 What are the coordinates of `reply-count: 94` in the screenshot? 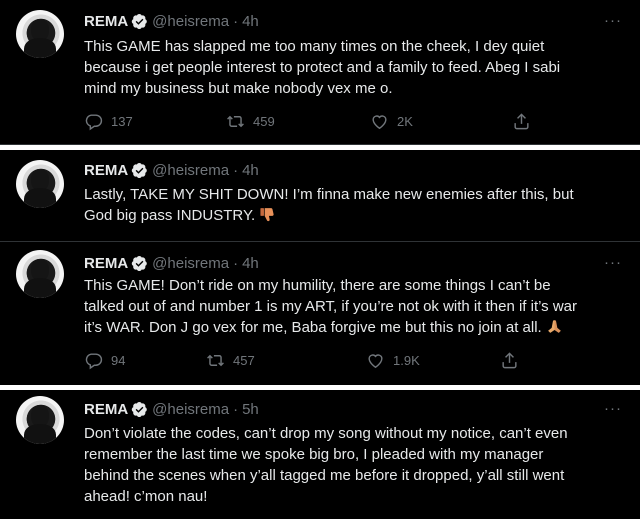 It's located at (118, 360).